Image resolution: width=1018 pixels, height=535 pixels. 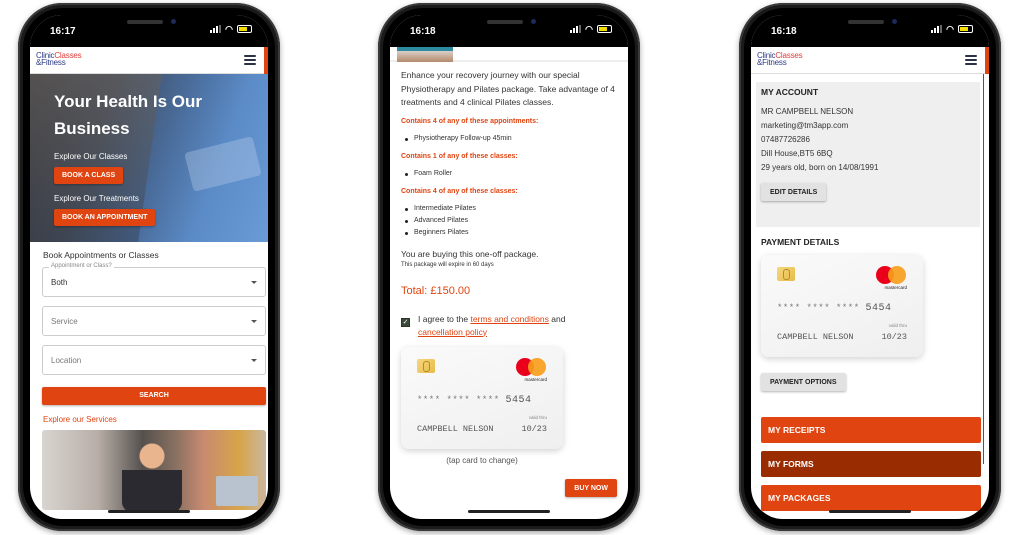 What do you see at coordinates (452, 332) in the screenshot?
I see `cancellation-policy-link: cancellation policy` at bounding box center [452, 332].